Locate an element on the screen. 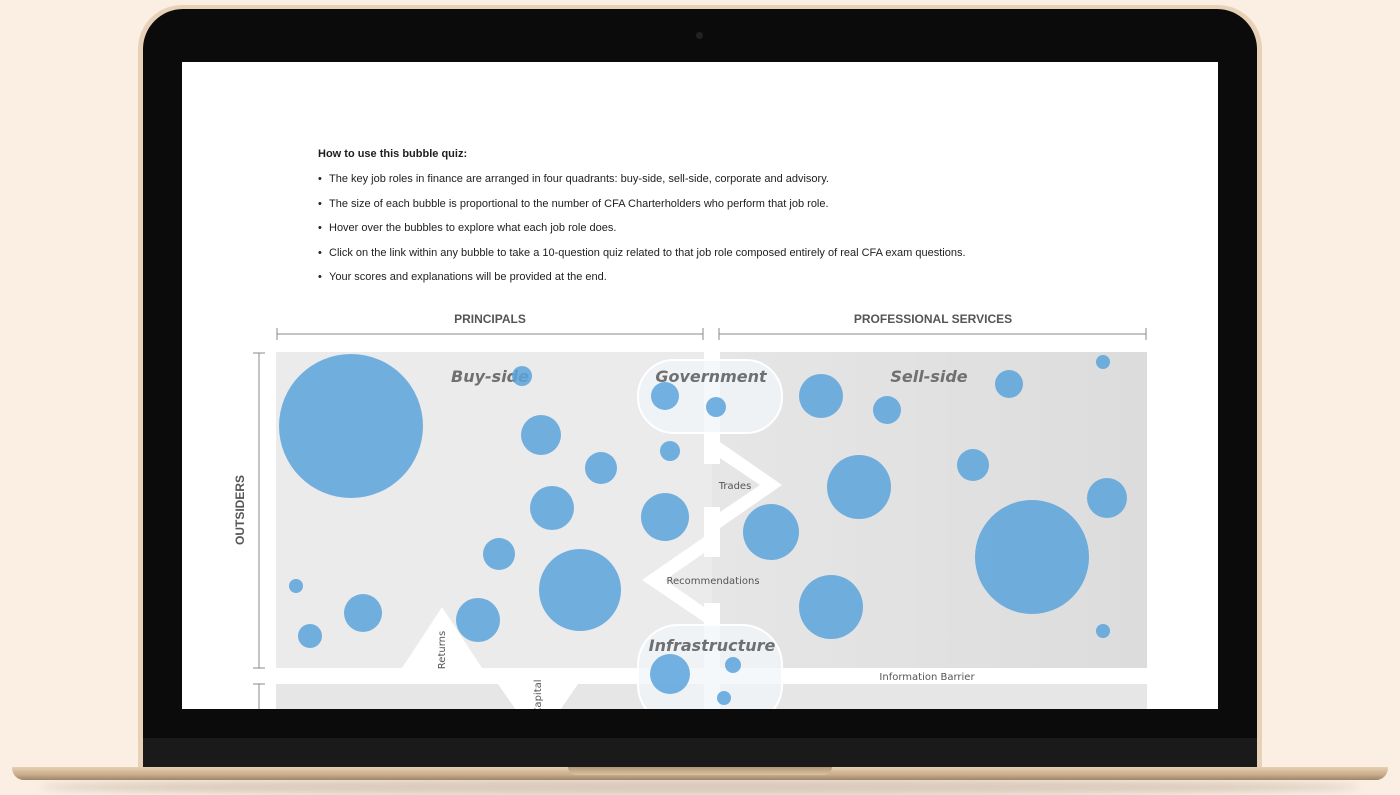  sell-side-label: Sell-side is located at coordinates (928, 376).